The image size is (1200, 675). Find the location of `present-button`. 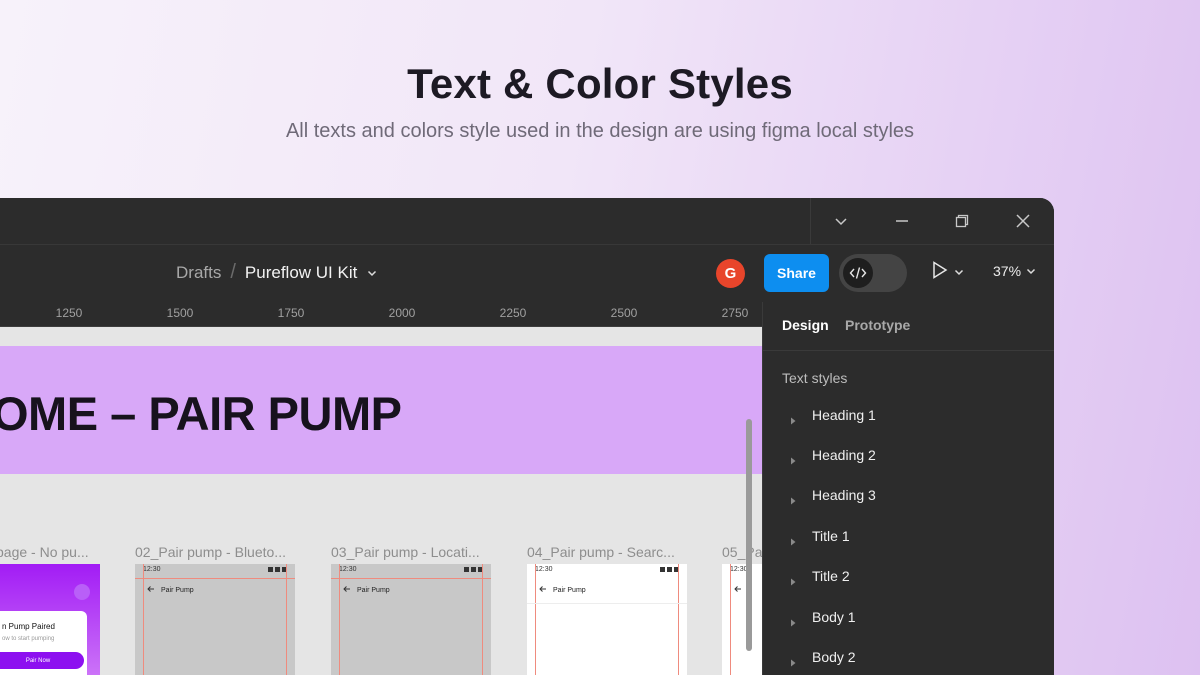

present-button is located at coordinates (948, 272).